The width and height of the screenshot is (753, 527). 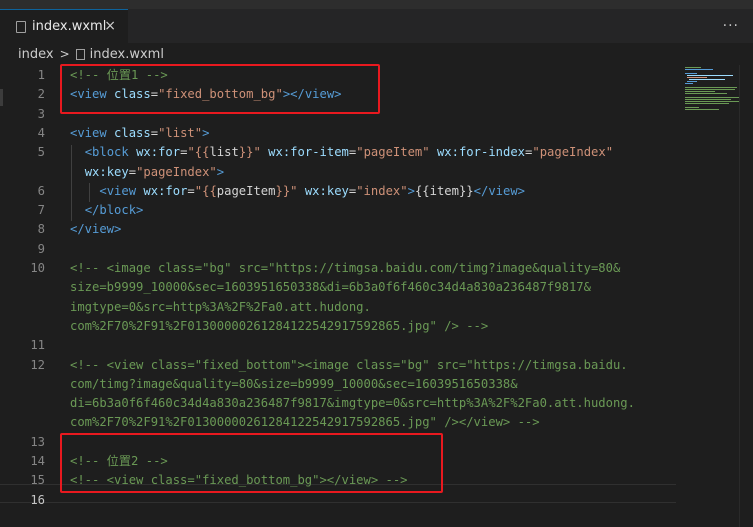 I want to click on code-text: <view class="list">, so click(x=139, y=133).